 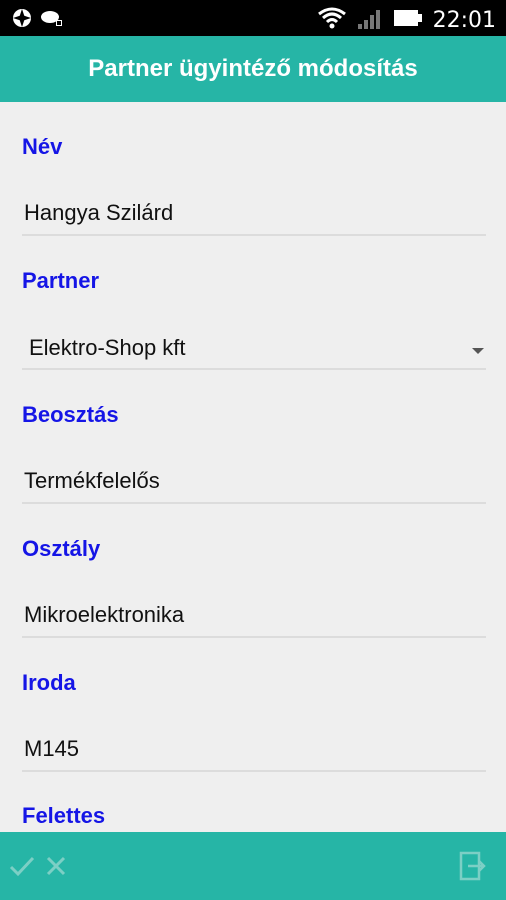 What do you see at coordinates (22, 20) in the screenshot?
I see `aperture-icon` at bounding box center [22, 20].